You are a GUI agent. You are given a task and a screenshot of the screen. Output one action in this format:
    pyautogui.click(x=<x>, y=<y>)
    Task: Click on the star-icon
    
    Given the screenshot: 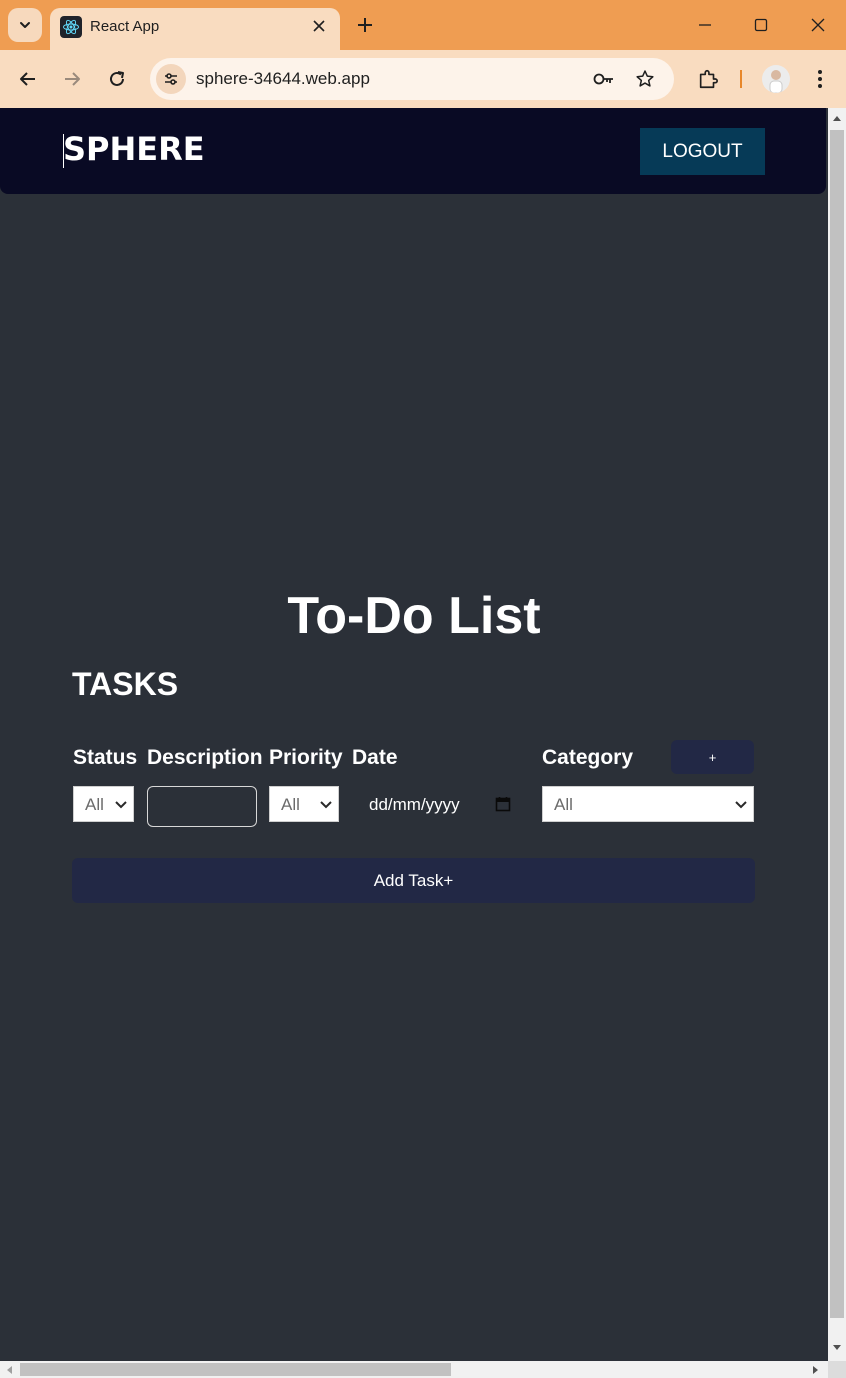 What is the action you would take?
    pyautogui.click(x=645, y=78)
    